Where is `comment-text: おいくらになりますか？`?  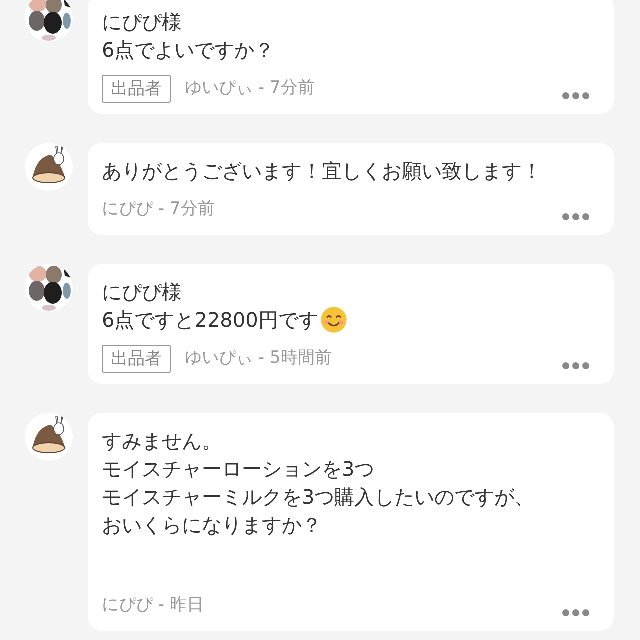
comment-text: おいくらになりますか？ is located at coordinates (212, 525).